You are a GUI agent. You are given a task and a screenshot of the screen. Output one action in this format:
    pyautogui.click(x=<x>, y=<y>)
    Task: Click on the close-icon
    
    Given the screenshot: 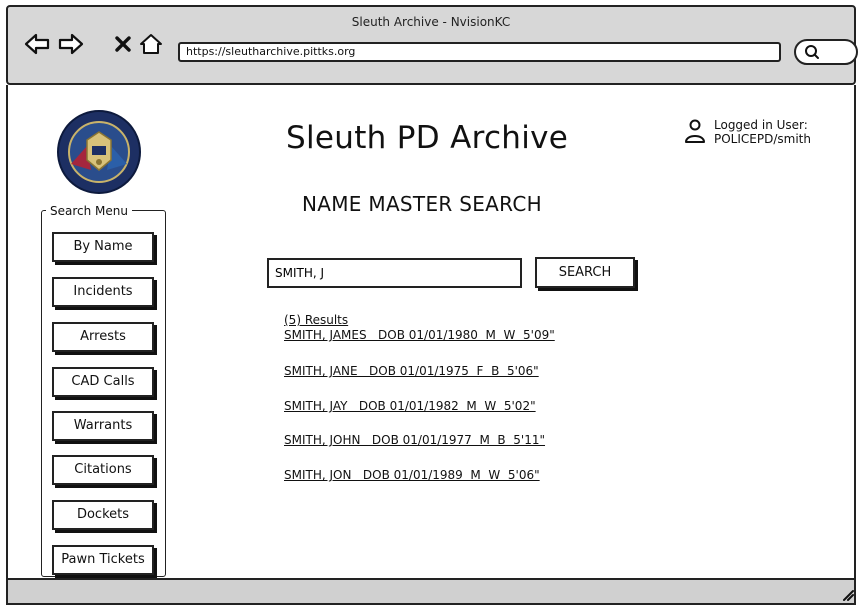 What is the action you would take?
    pyautogui.click(x=123, y=44)
    